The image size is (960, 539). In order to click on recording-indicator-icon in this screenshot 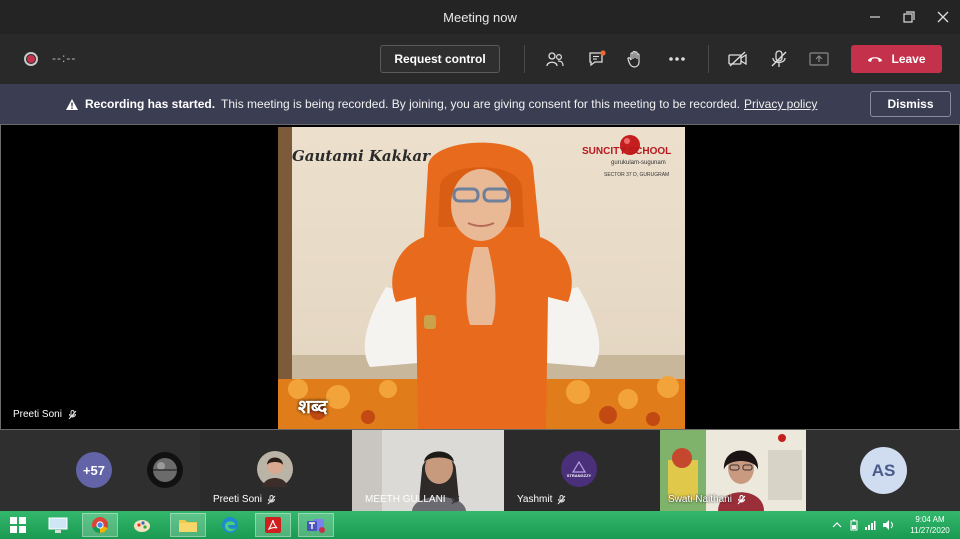, I will do `click(31, 59)`.